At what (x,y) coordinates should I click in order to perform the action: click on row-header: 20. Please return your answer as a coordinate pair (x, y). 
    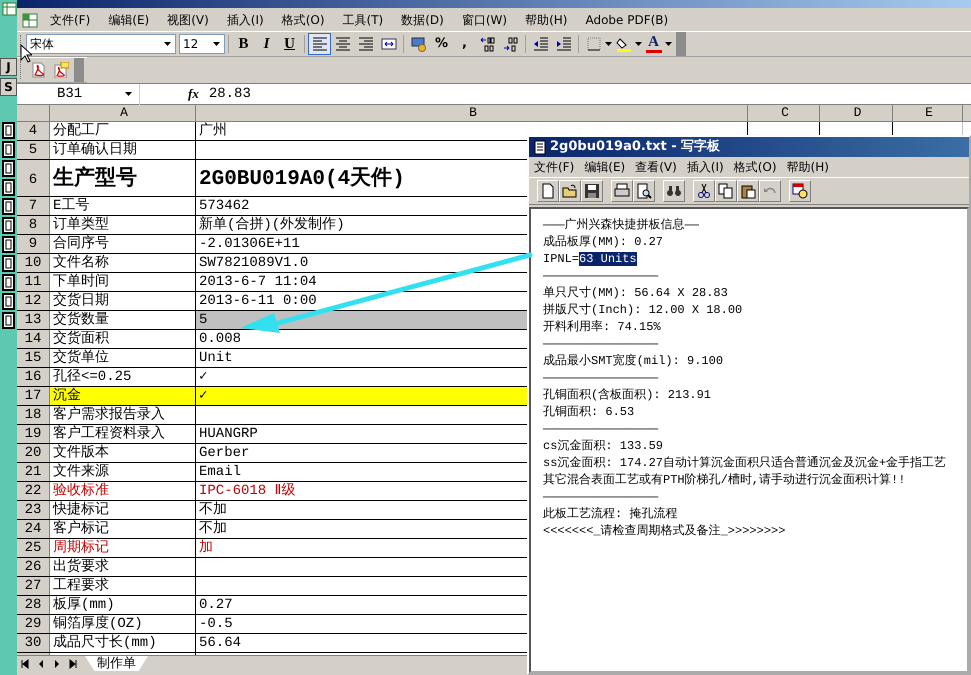
    Looking at the image, I should click on (33, 453).